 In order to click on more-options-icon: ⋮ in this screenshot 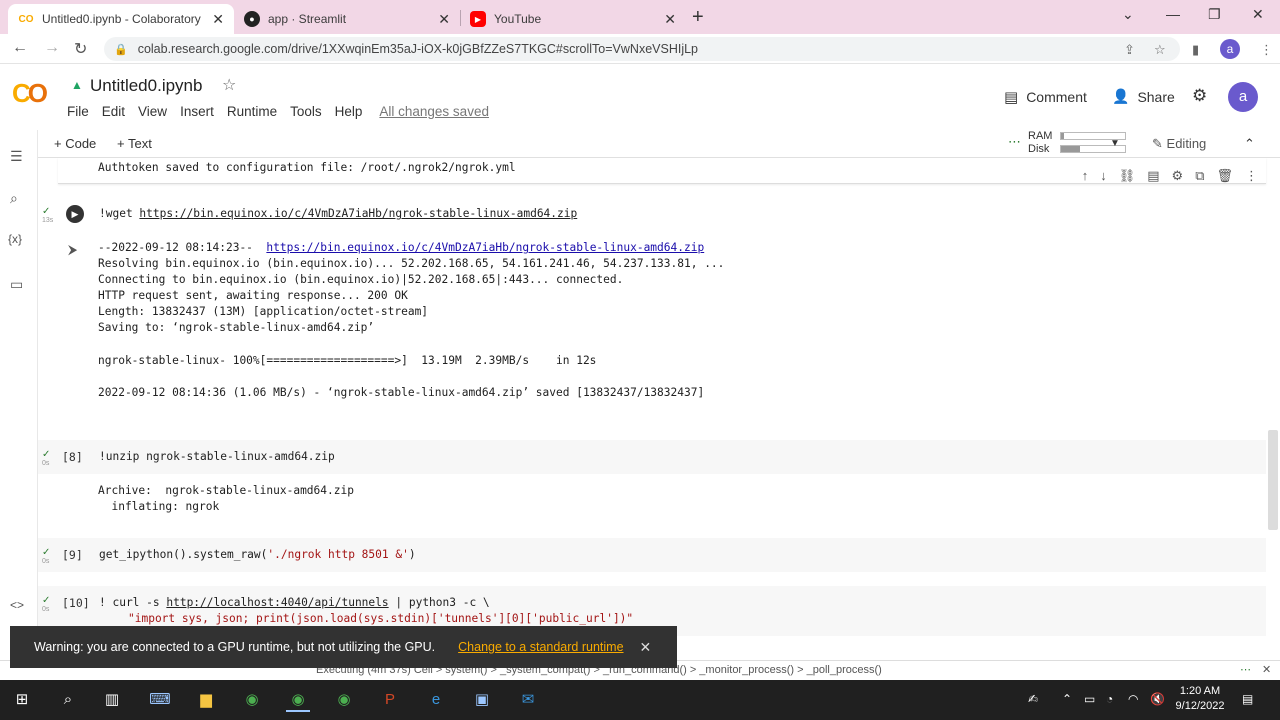, I will do `click(1251, 176)`.